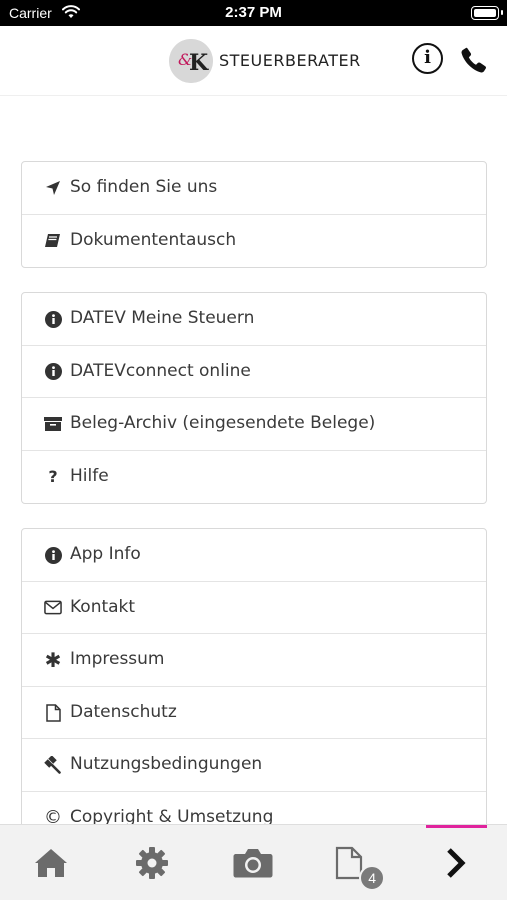 This screenshot has height=900, width=507. Describe the element at coordinates (254, 713) in the screenshot. I see `menu-item-datenschutz: Datenschutz` at that location.